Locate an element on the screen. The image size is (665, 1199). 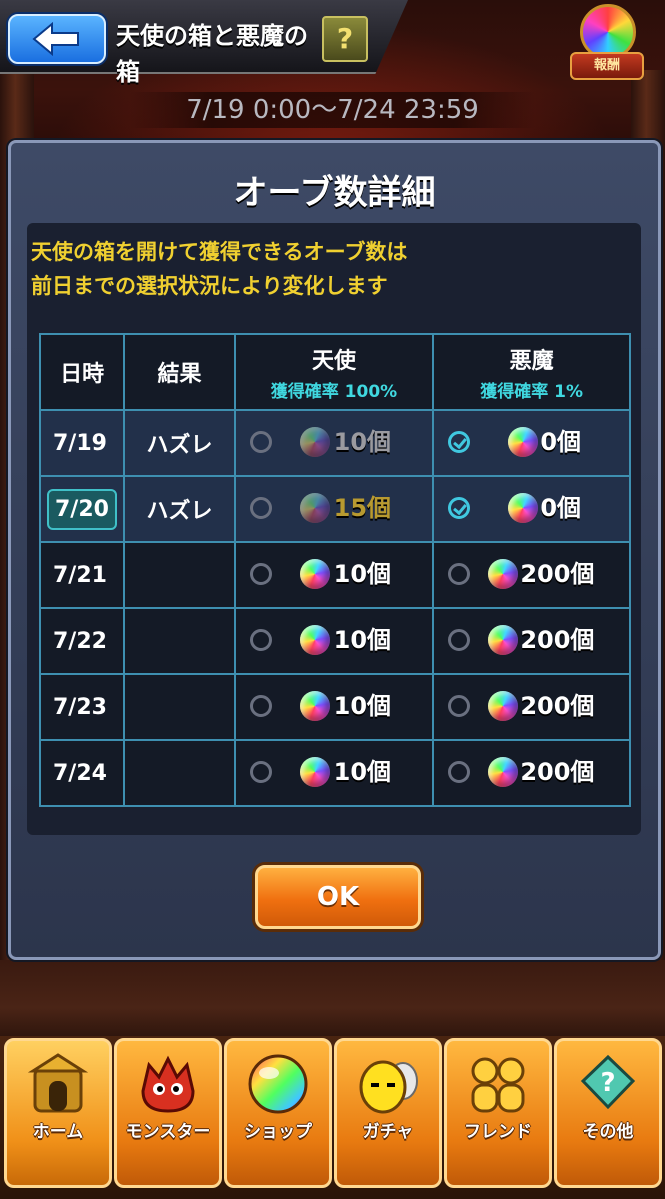
notice-line: 天使の箱を開けて獲得できるオーブ数は is located at coordinates (219, 252).